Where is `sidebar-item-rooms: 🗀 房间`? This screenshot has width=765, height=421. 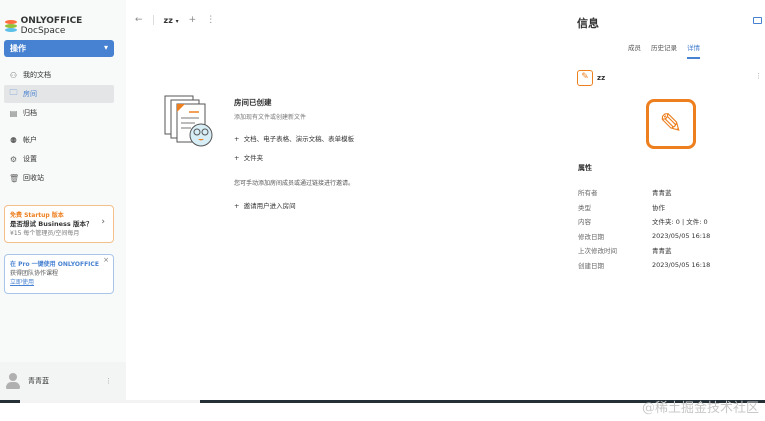 sidebar-item-rooms: 🗀 房间 is located at coordinates (59, 94).